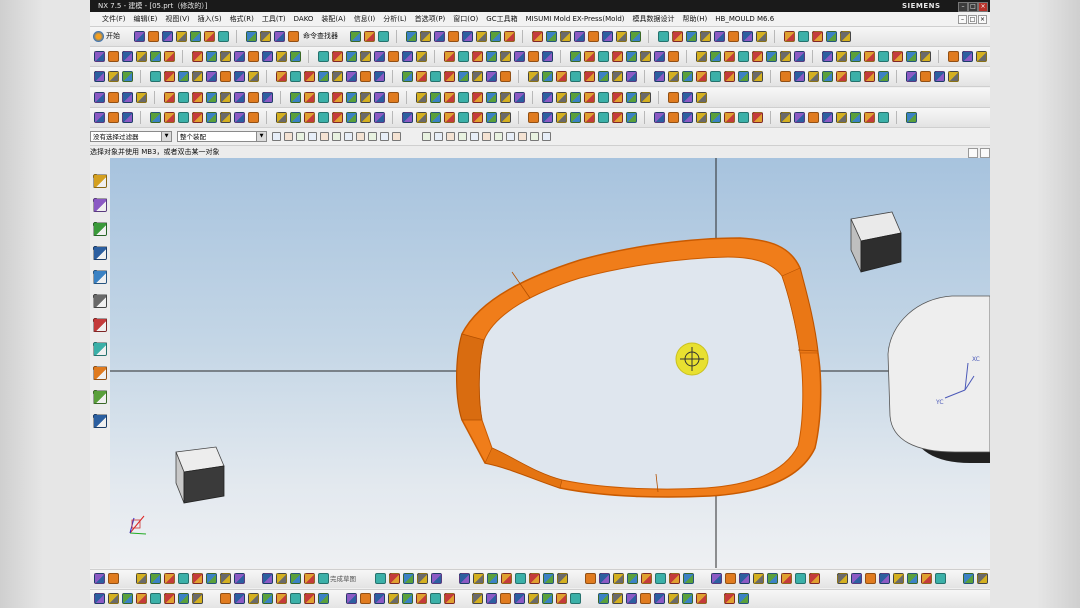 The height and width of the screenshot is (608, 1080). Describe the element at coordinates (962, 19) in the screenshot. I see `doc-minimize-button: –` at that location.